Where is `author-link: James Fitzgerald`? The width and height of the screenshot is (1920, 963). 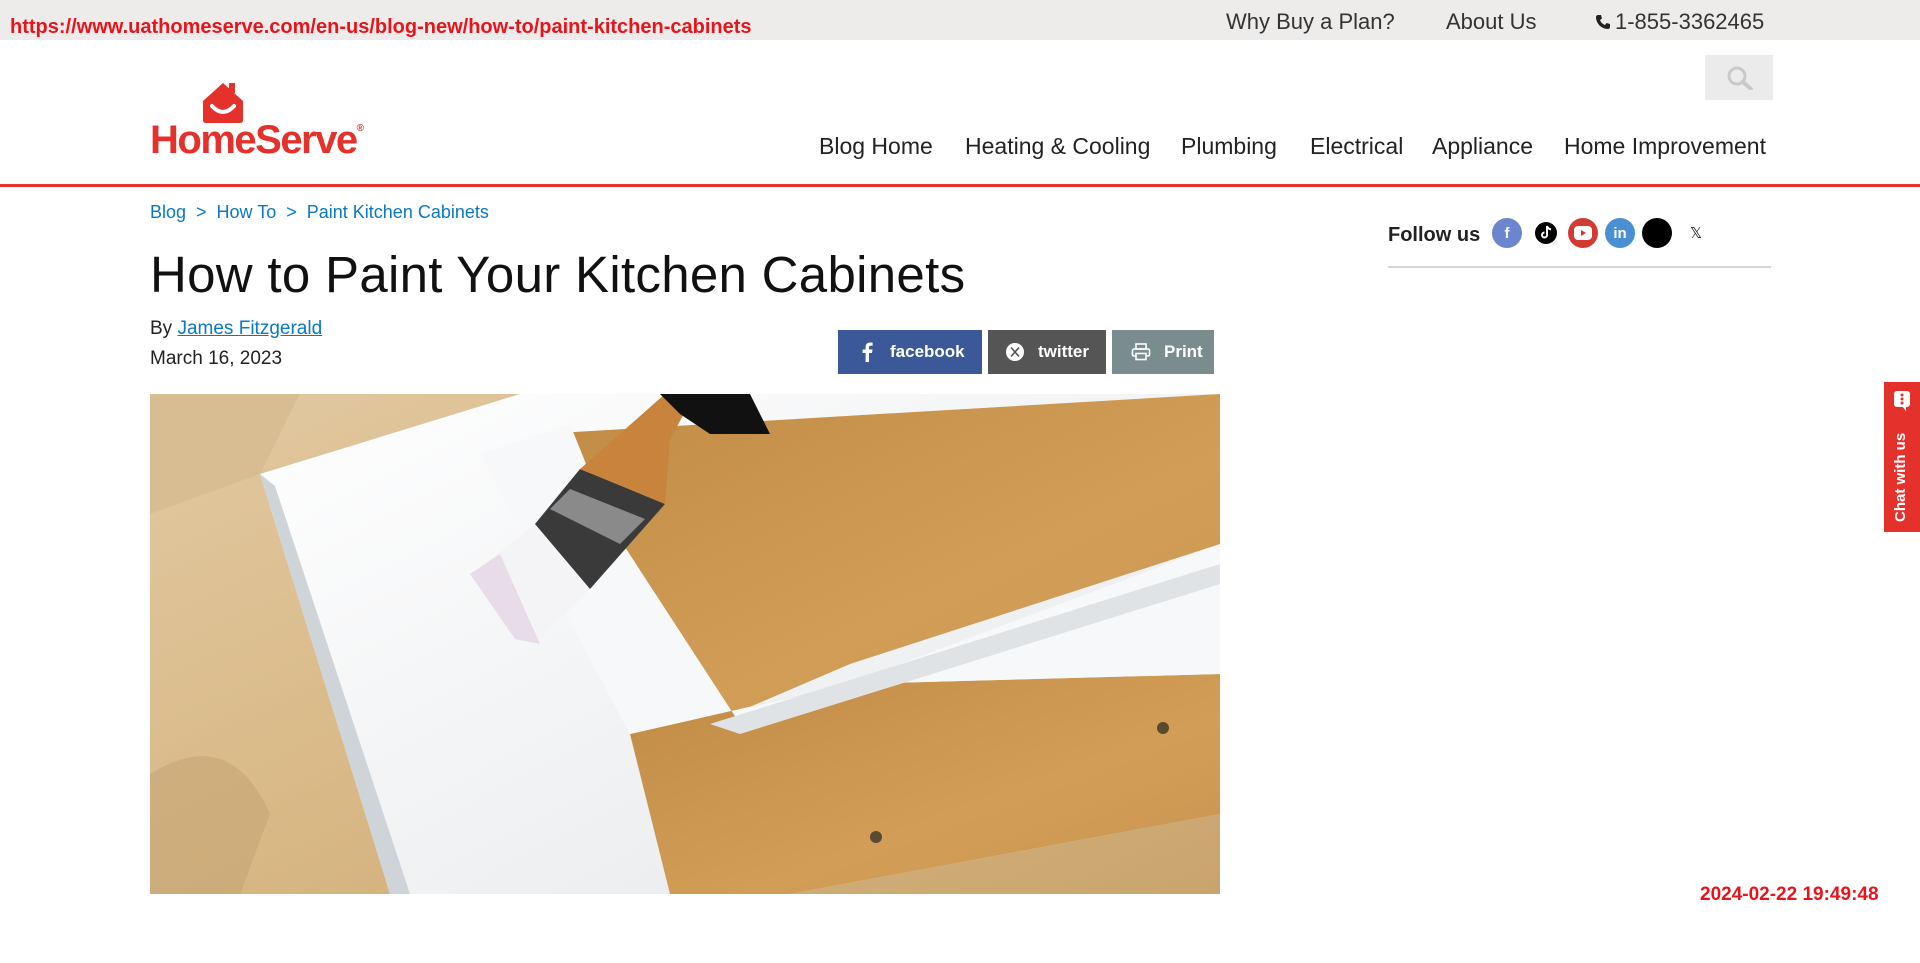
author-link: James Fitzgerald is located at coordinates (249, 328).